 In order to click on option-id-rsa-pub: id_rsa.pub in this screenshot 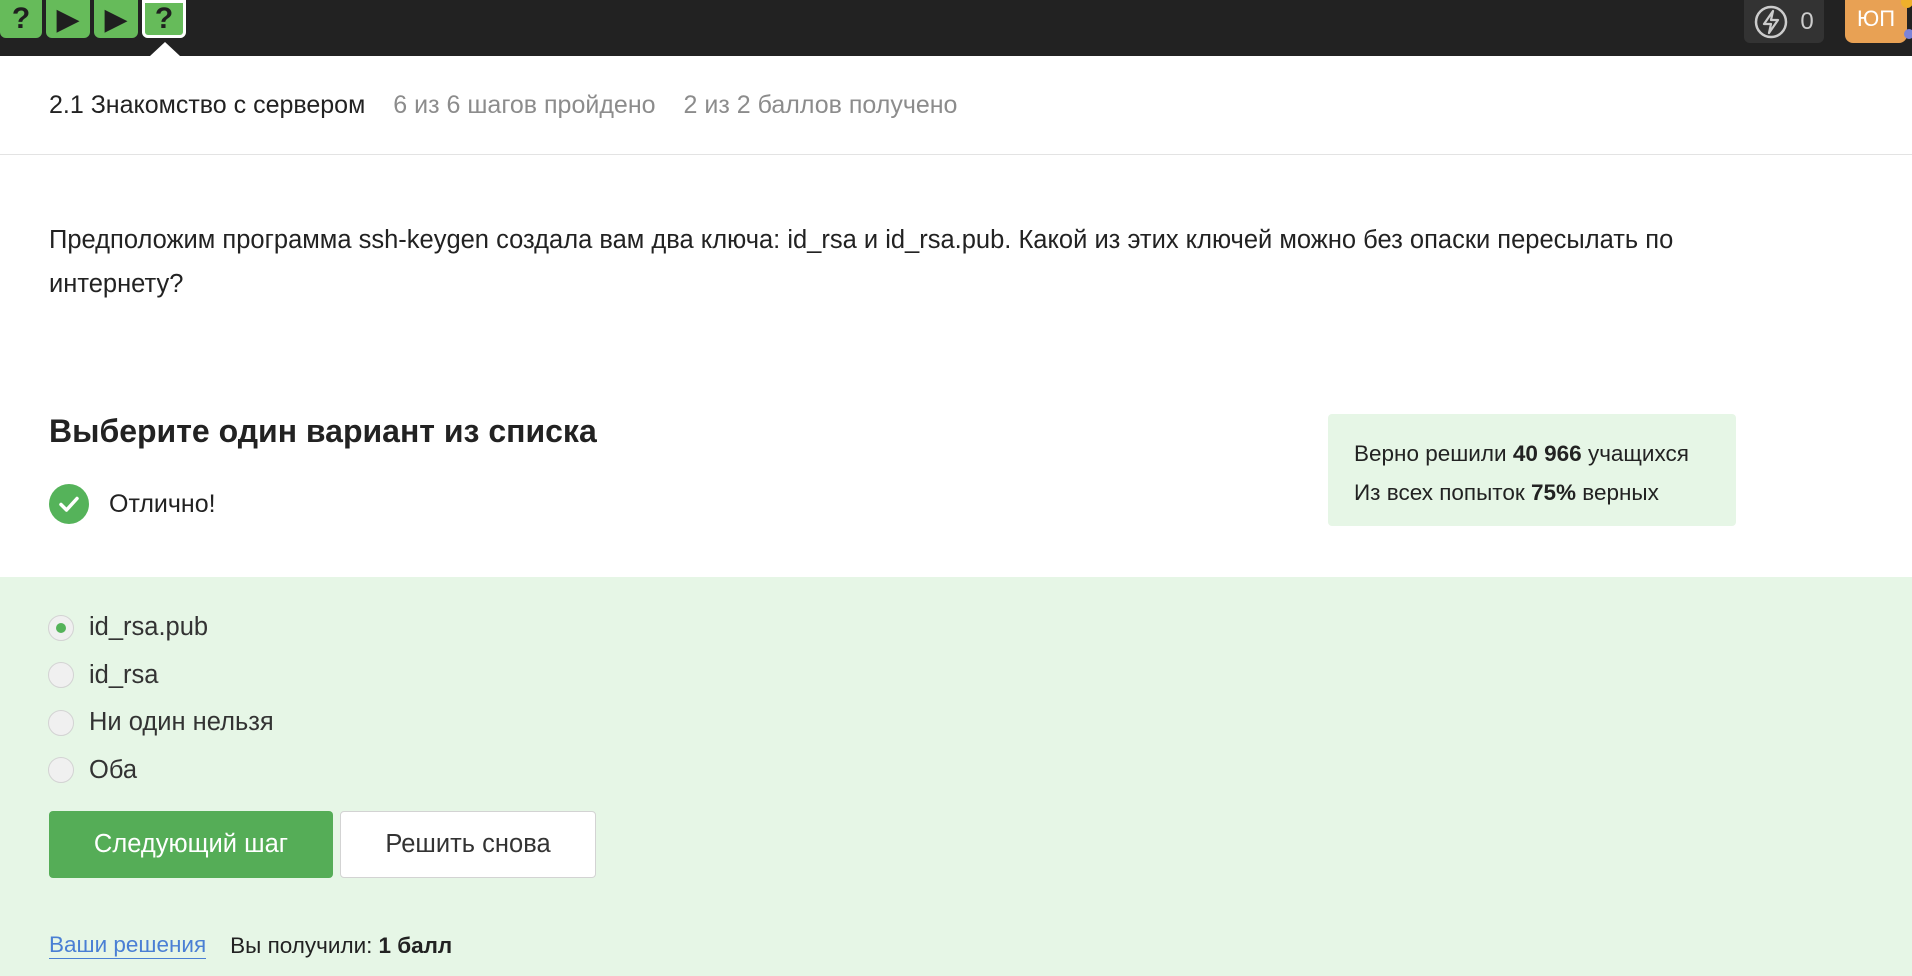, I will do `click(161, 628)`.